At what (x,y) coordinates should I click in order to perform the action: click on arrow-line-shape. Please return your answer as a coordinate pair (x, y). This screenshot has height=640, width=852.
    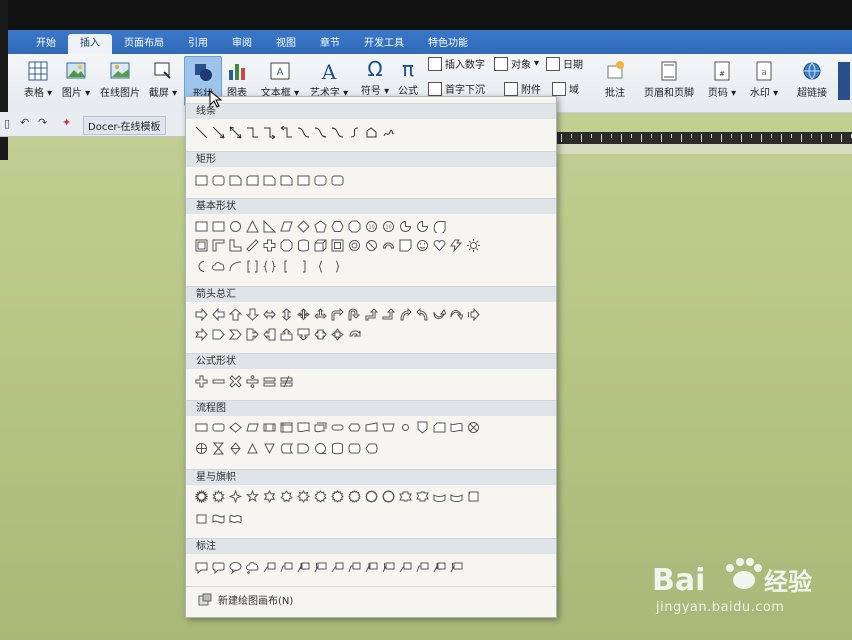
    Looking at the image, I should click on (218, 132).